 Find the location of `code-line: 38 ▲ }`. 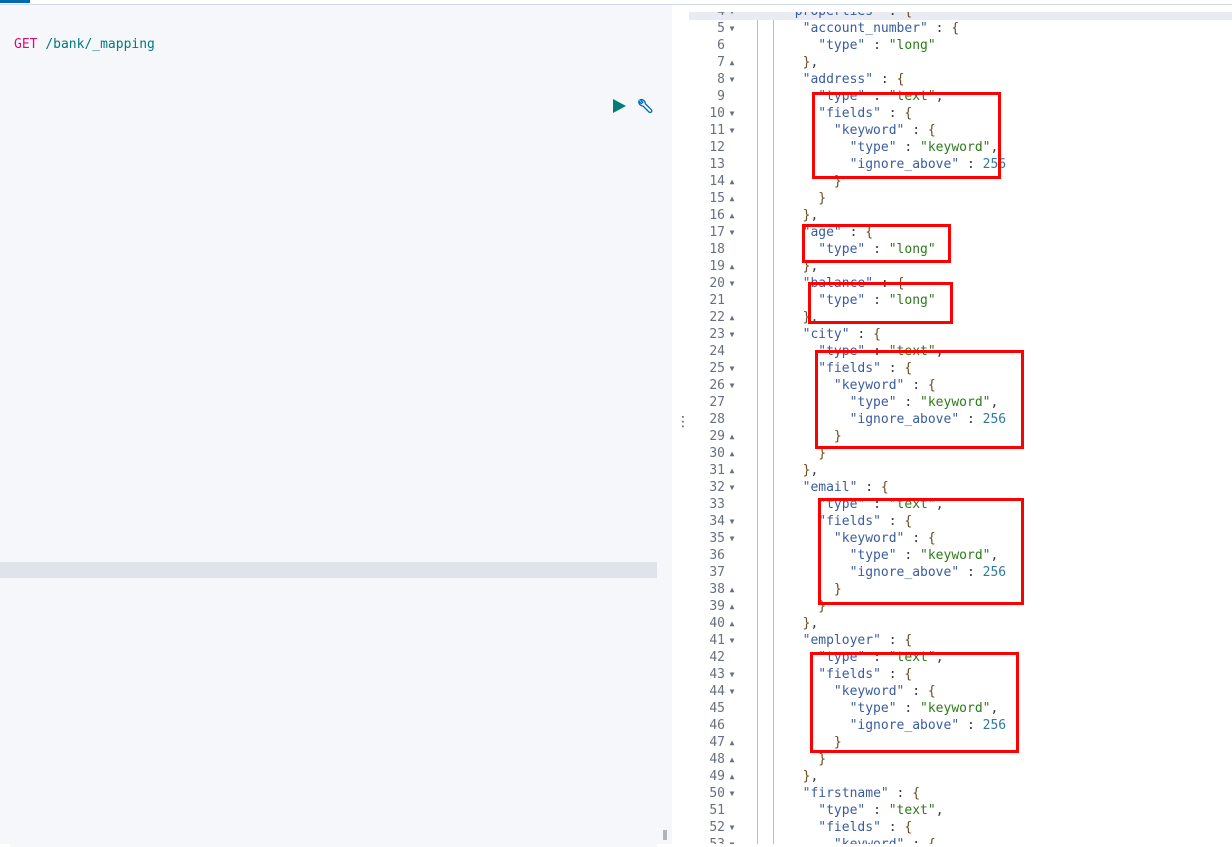

code-line: 38 ▲ } is located at coordinates (960, 589).